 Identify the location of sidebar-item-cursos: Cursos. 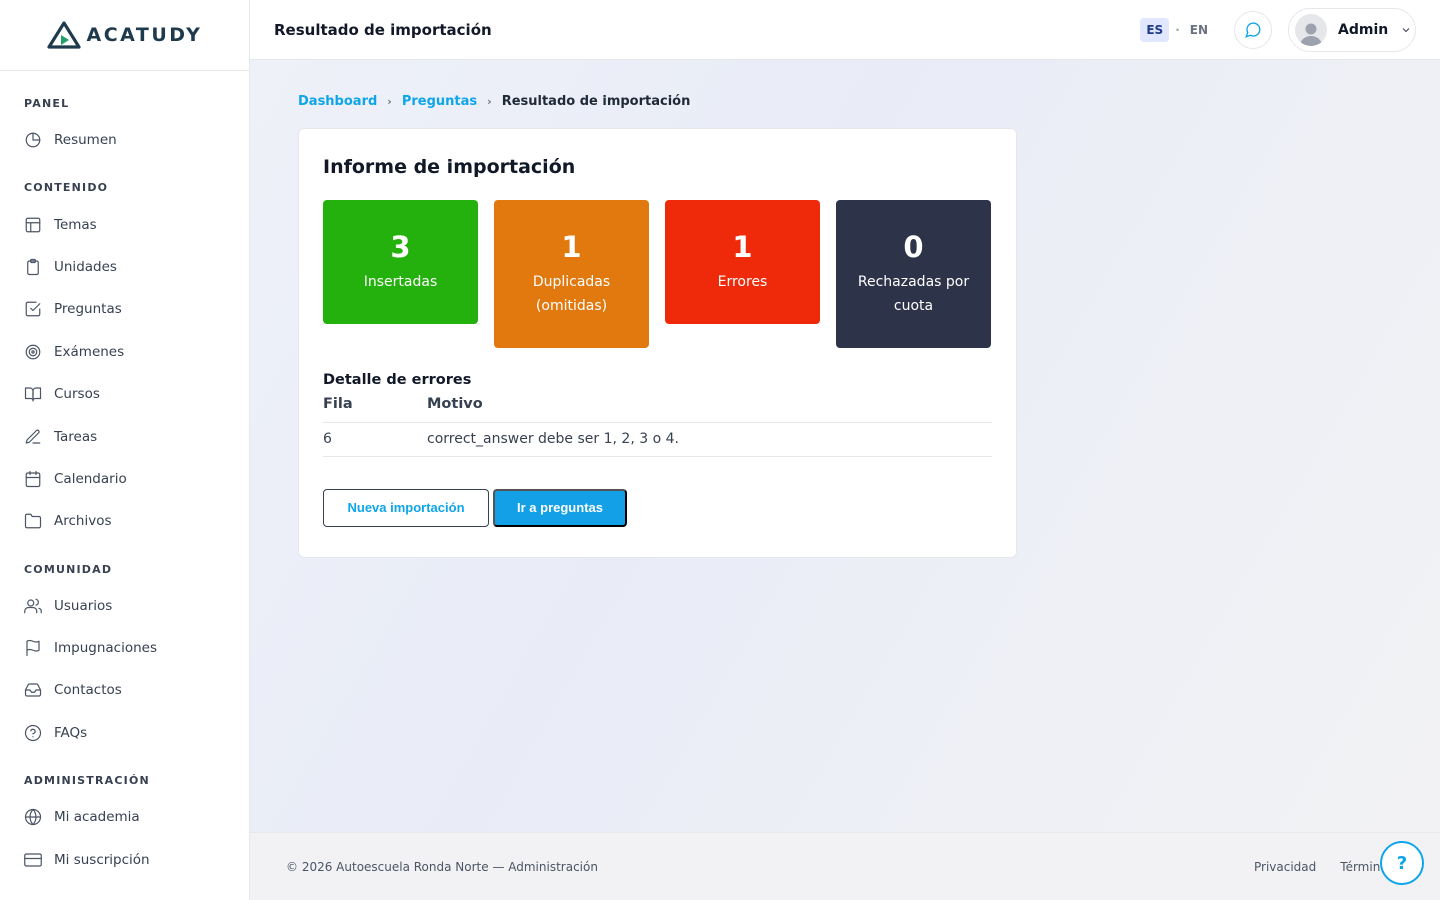
(124, 394).